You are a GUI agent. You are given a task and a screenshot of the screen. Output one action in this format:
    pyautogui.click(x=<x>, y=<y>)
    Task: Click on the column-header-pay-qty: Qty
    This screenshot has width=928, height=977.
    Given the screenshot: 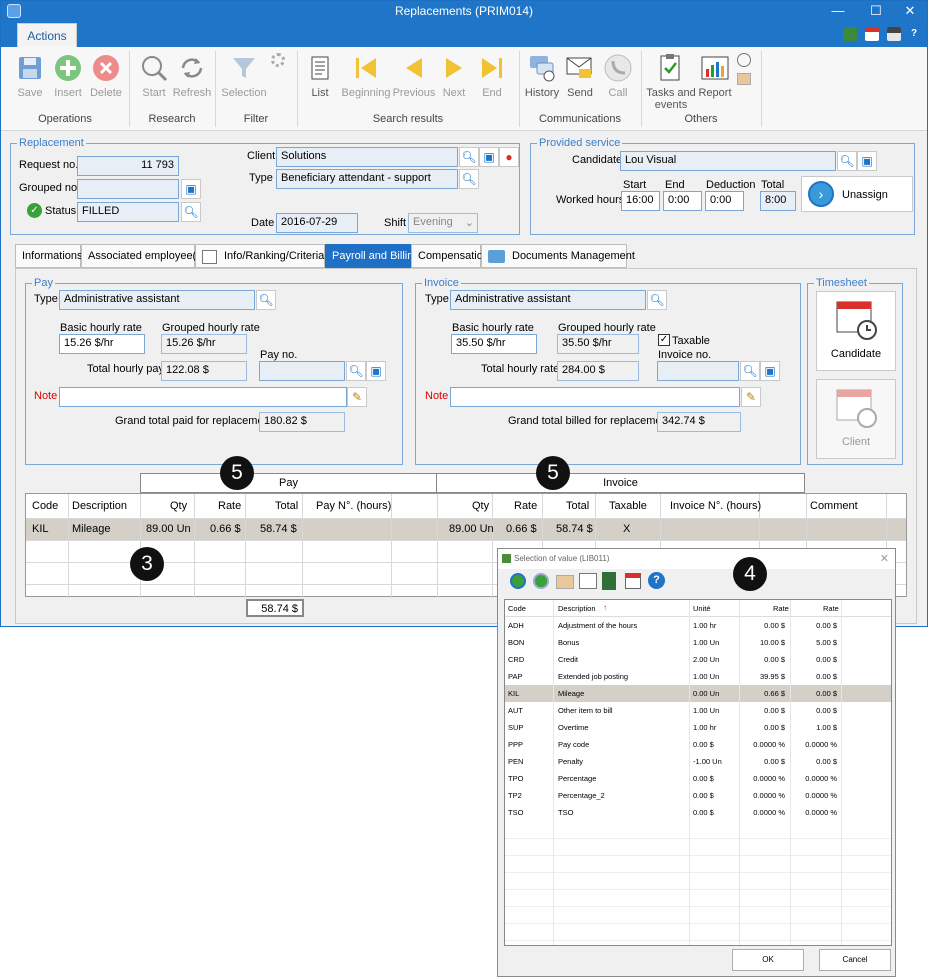 What is the action you would take?
    pyautogui.click(x=178, y=506)
    